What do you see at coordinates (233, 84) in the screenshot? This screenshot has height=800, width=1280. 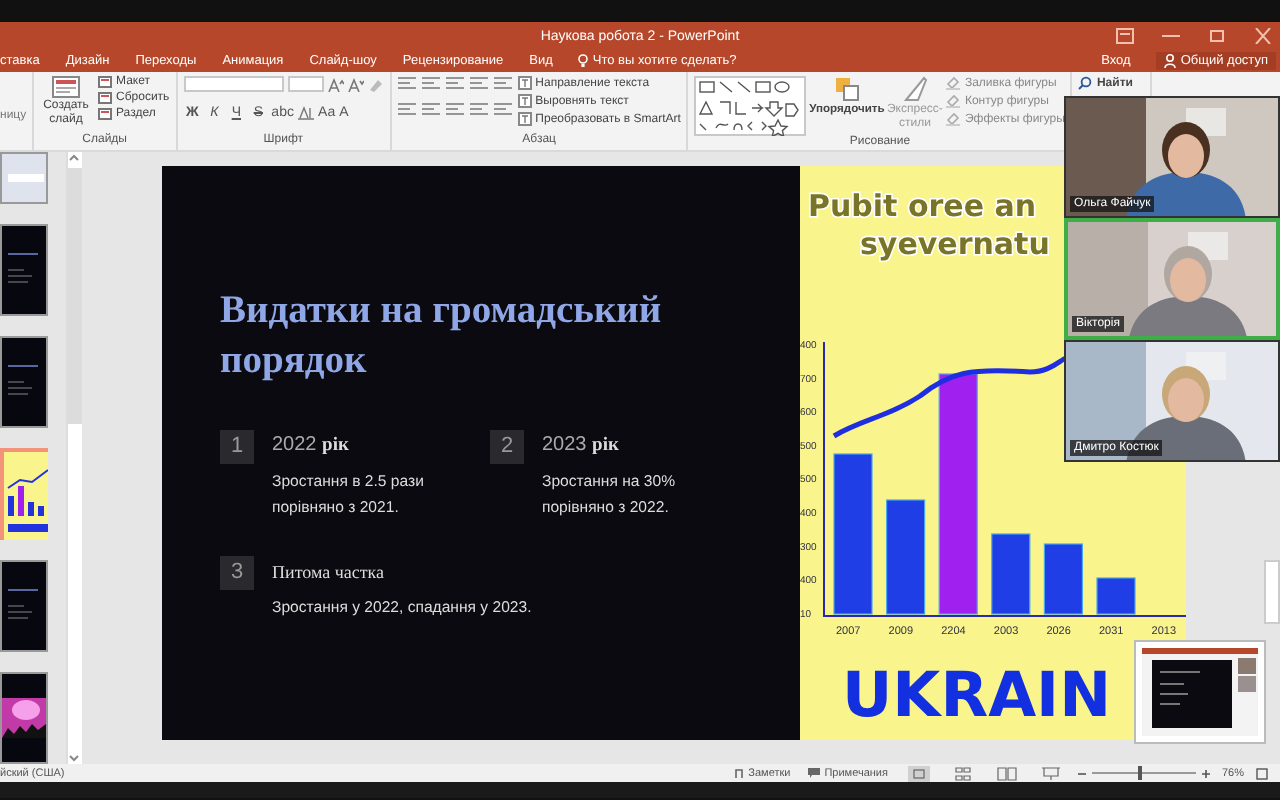 I see `font-name-field` at bounding box center [233, 84].